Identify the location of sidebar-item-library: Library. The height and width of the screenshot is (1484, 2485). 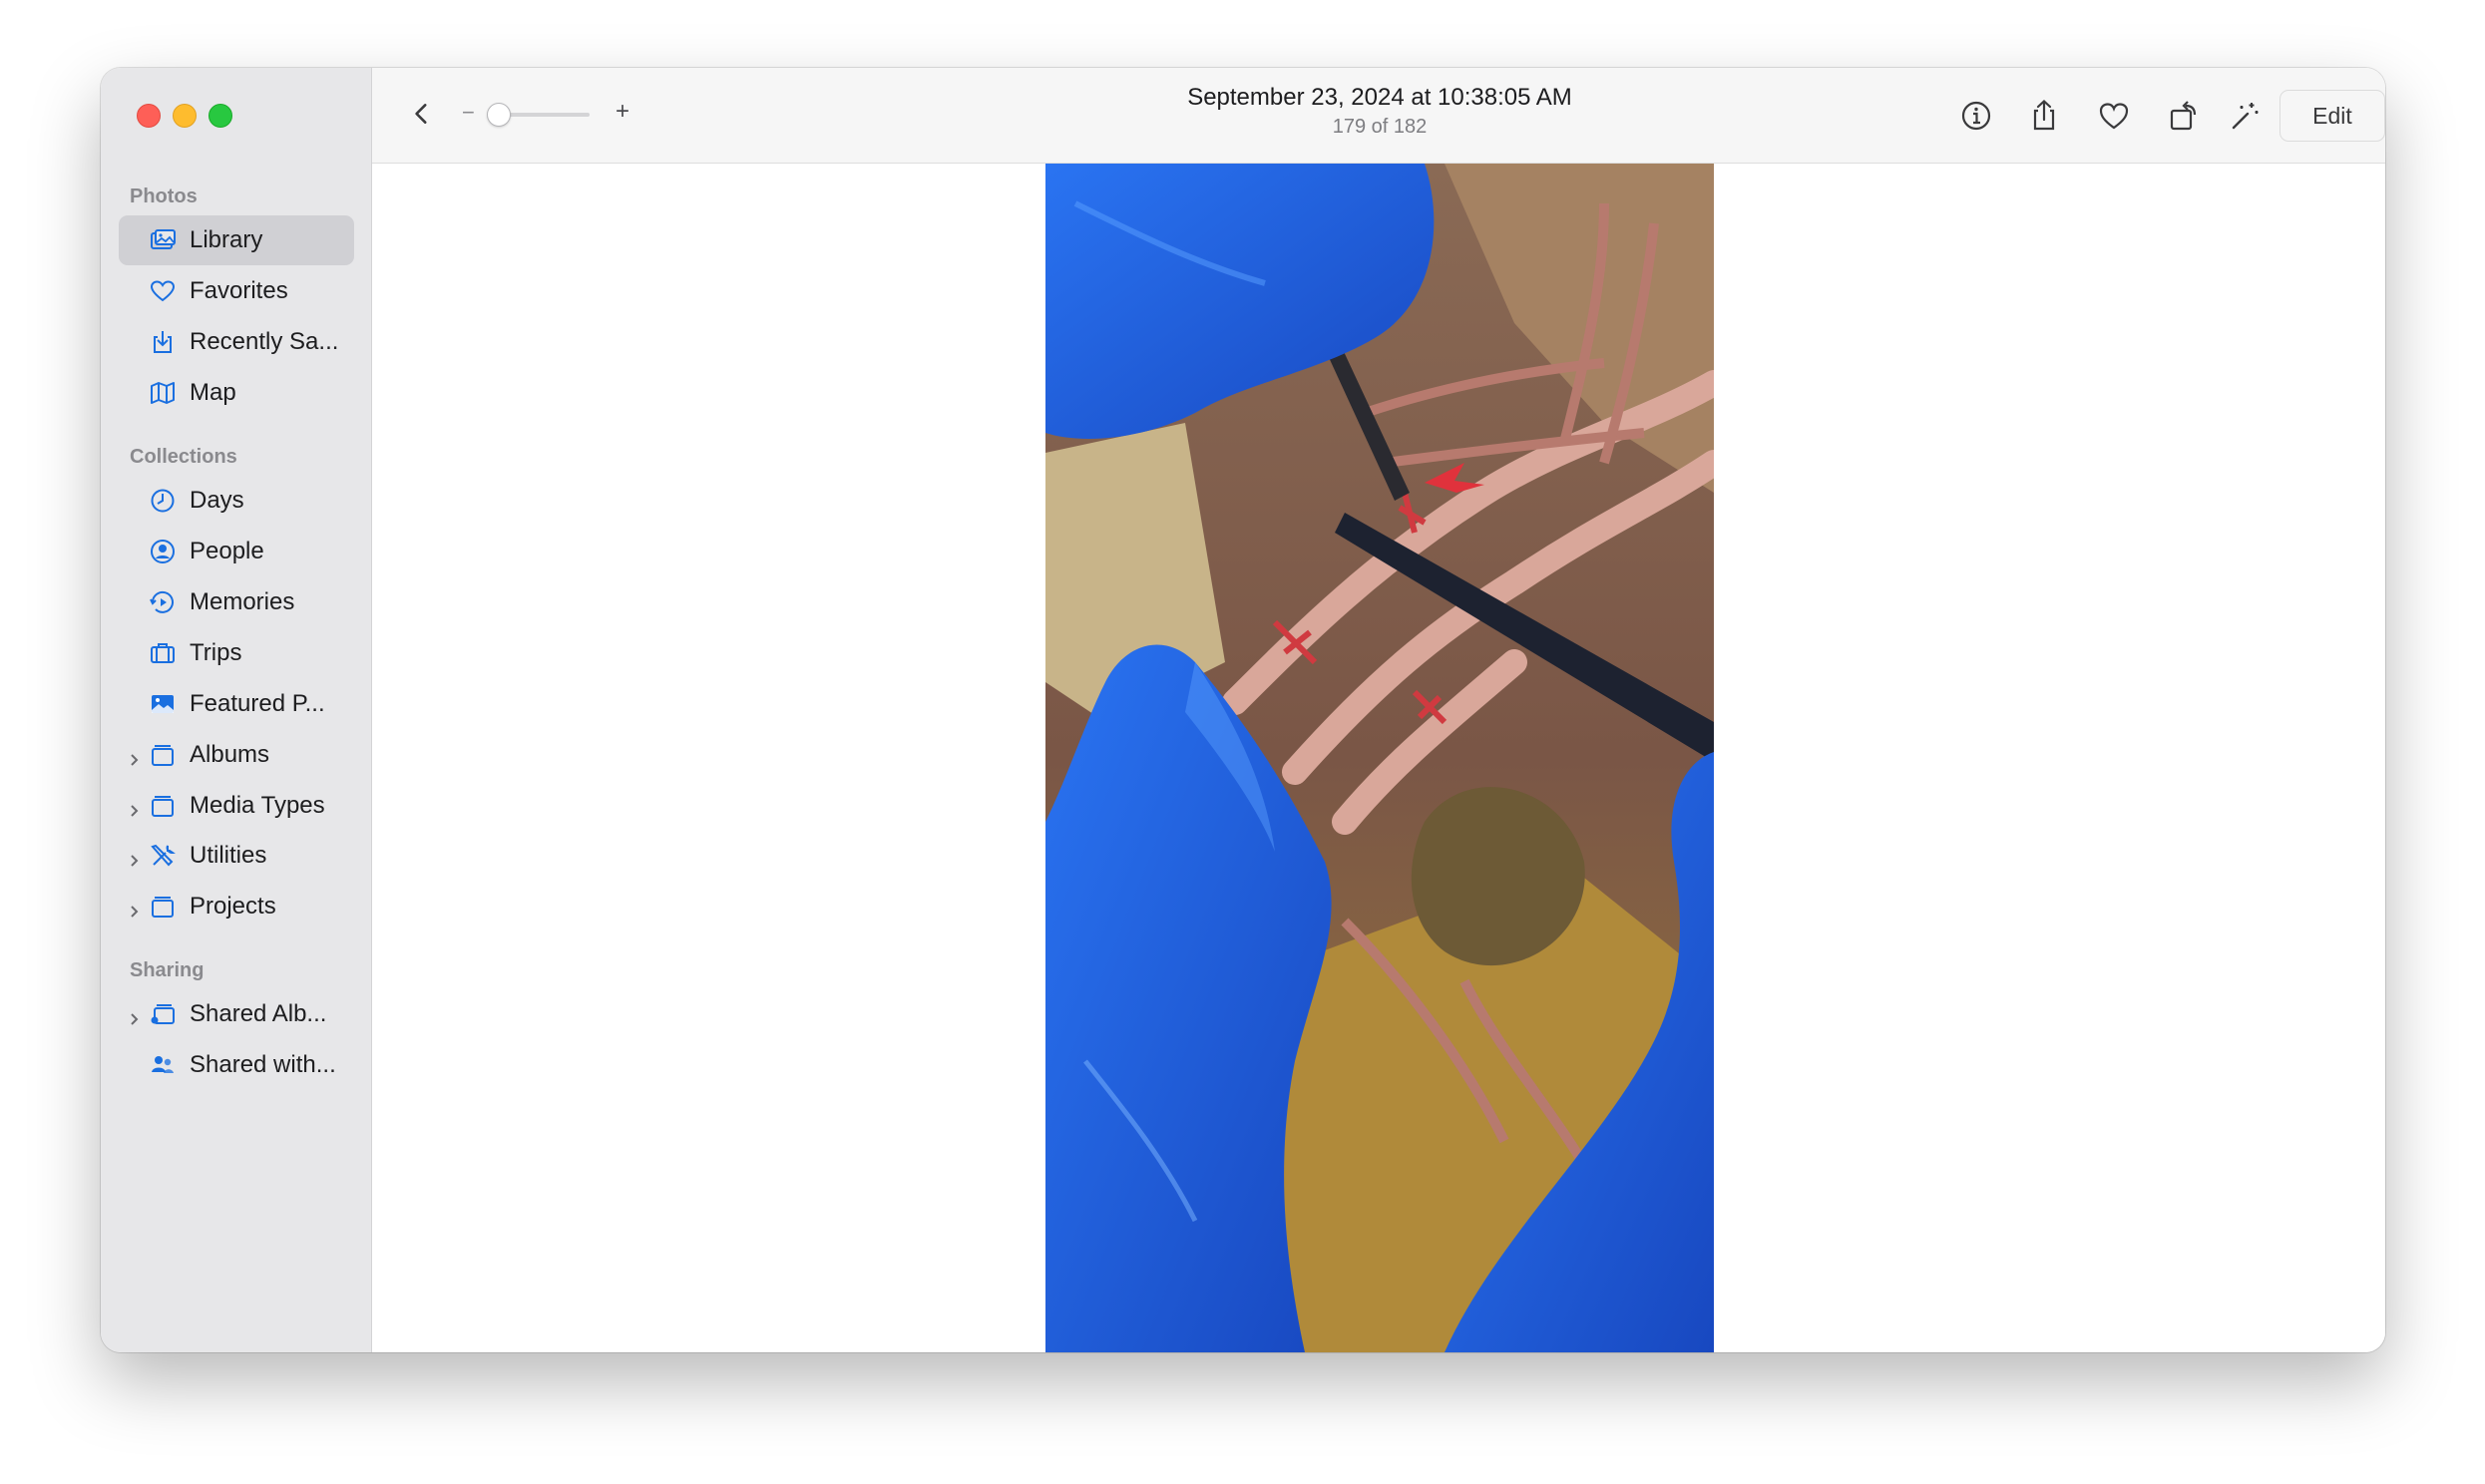
(236, 240).